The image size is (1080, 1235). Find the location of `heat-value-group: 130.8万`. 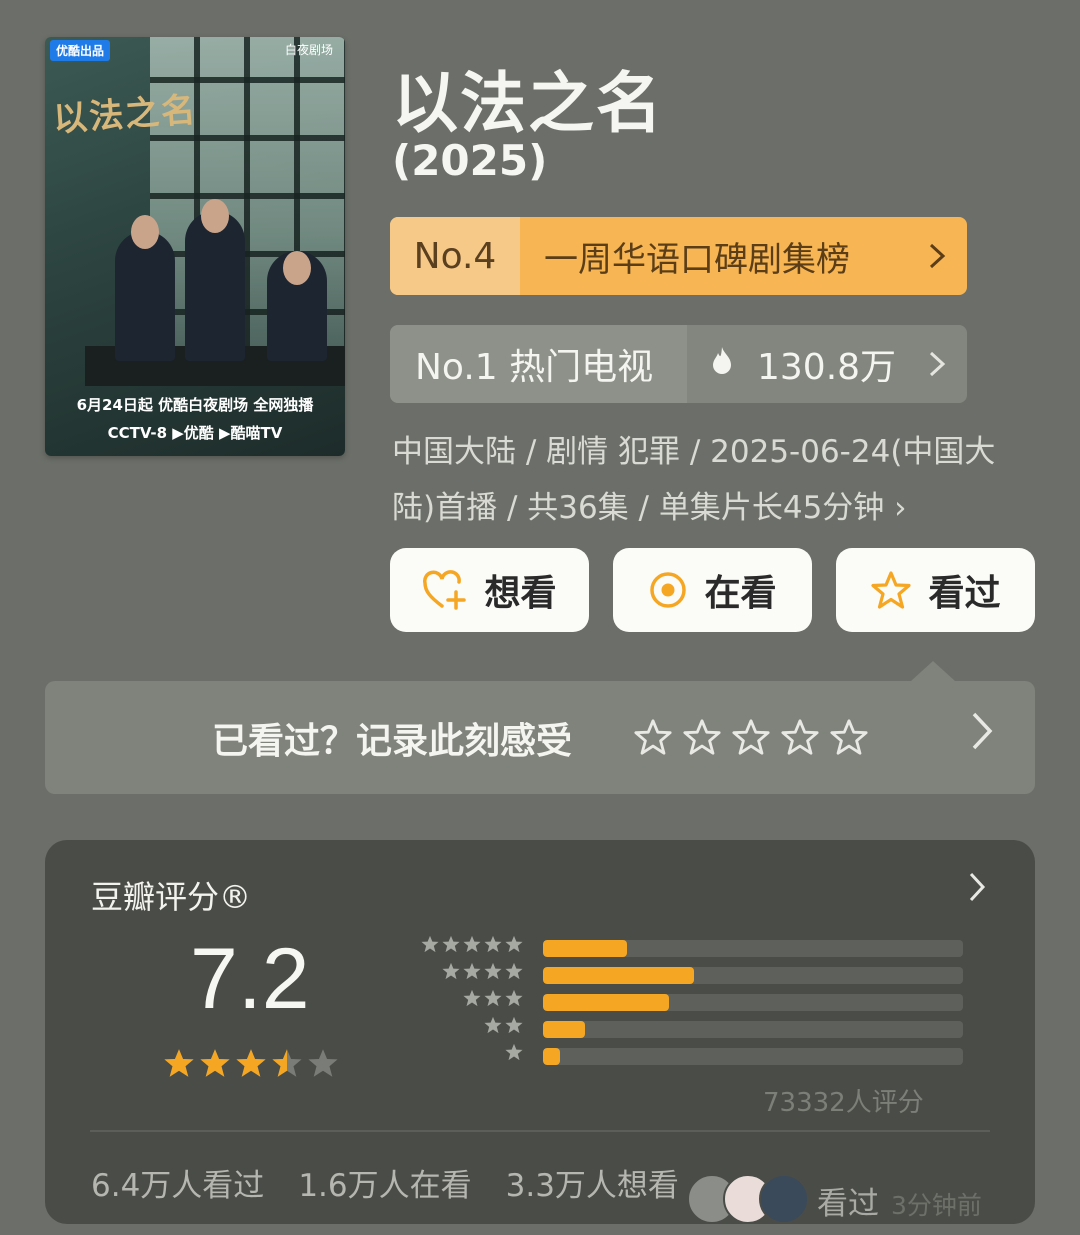

heat-value-group: 130.8万 is located at coordinates (797, 364).